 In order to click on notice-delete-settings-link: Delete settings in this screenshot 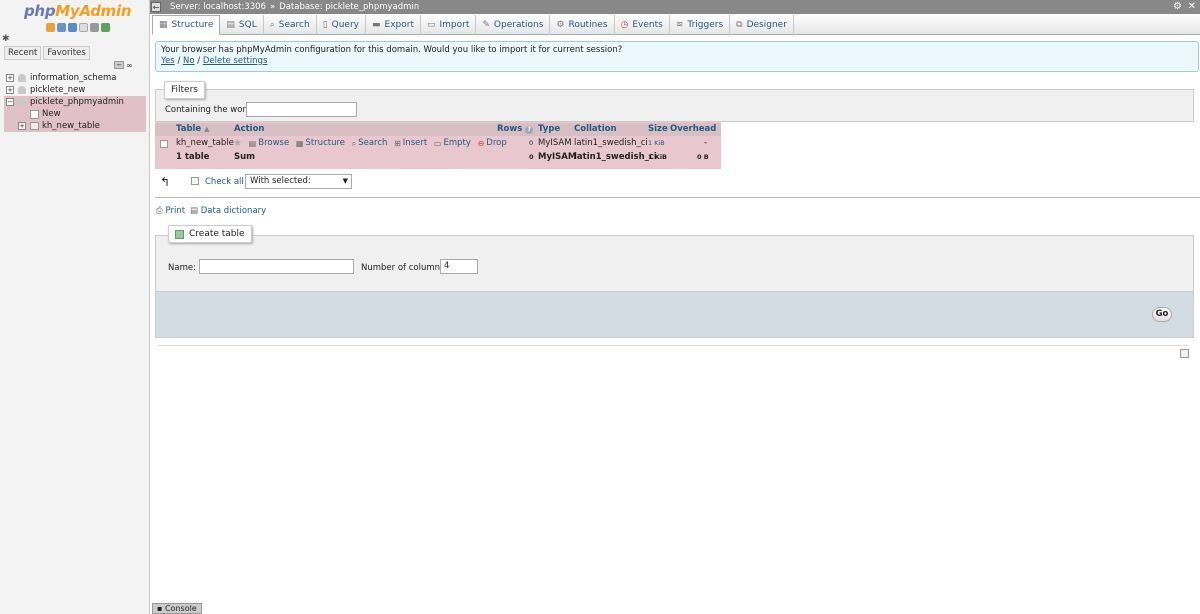, I will do `click(235, 61)`.